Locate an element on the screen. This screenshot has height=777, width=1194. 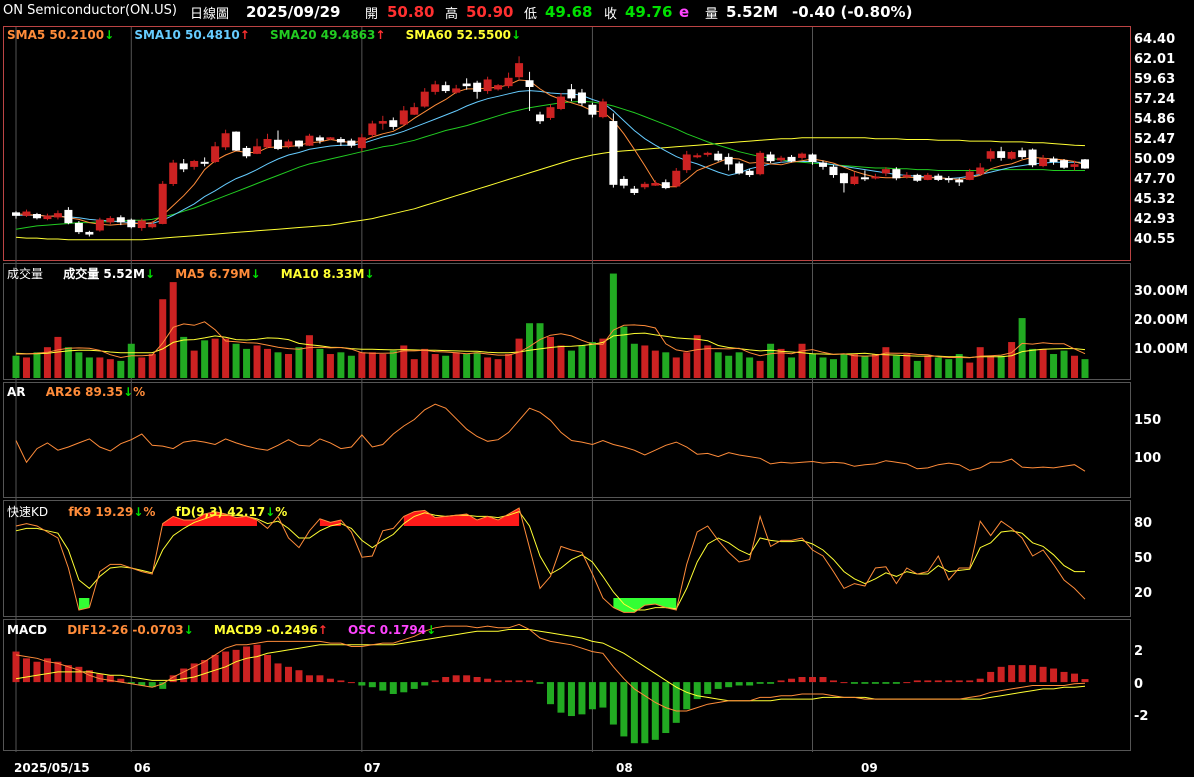
y-tick: 100 is located at coordinates (1148, 458).